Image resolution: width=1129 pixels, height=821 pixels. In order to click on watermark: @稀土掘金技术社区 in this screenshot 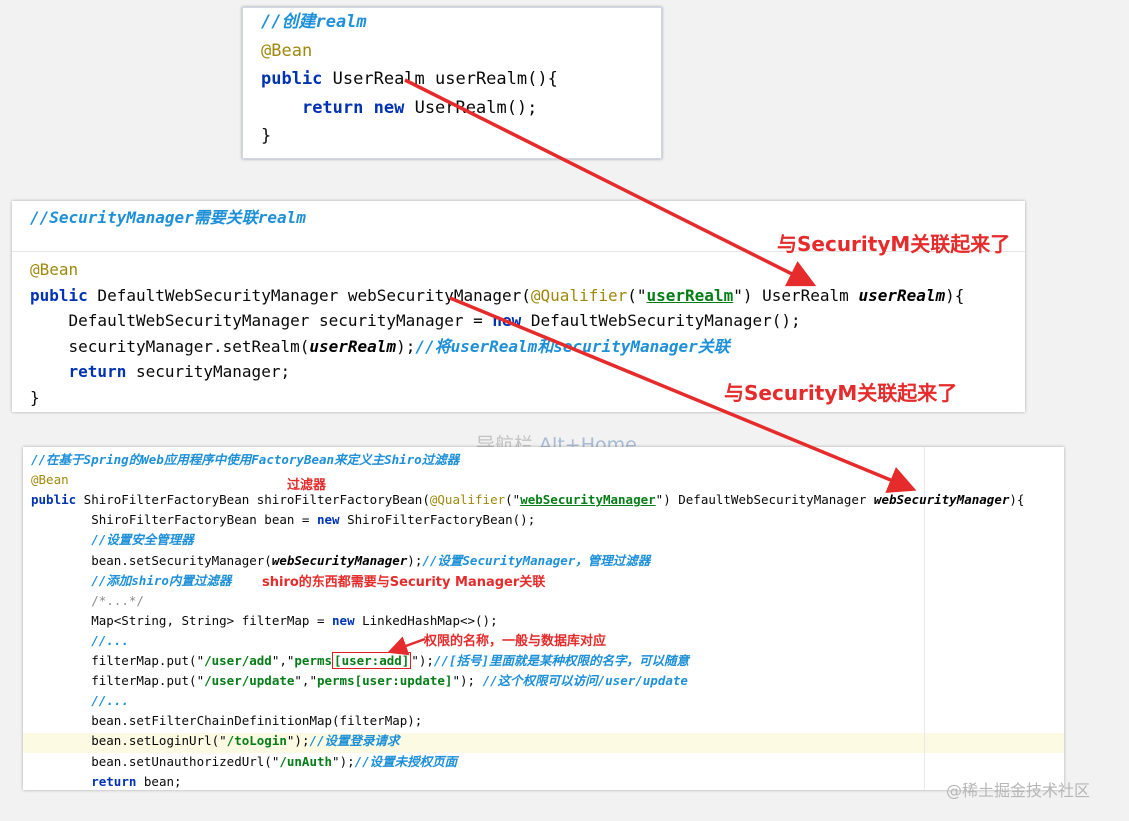, I will do `click(1018, 790)`.